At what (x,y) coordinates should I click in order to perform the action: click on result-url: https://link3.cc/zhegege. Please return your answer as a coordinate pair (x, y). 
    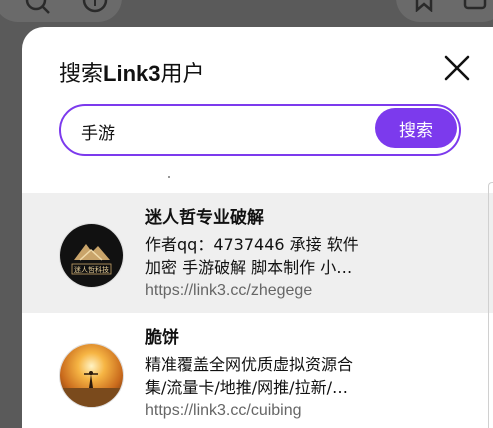
    Looking at the image, I should click on (228, 291).